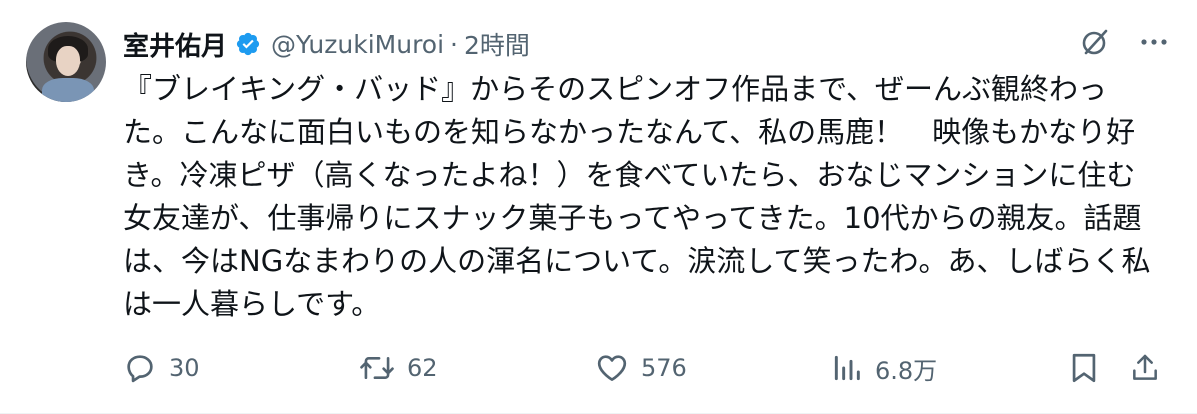 The image size is (1197, 414). I want to click on retweet-count: 62, so click(422, 368).